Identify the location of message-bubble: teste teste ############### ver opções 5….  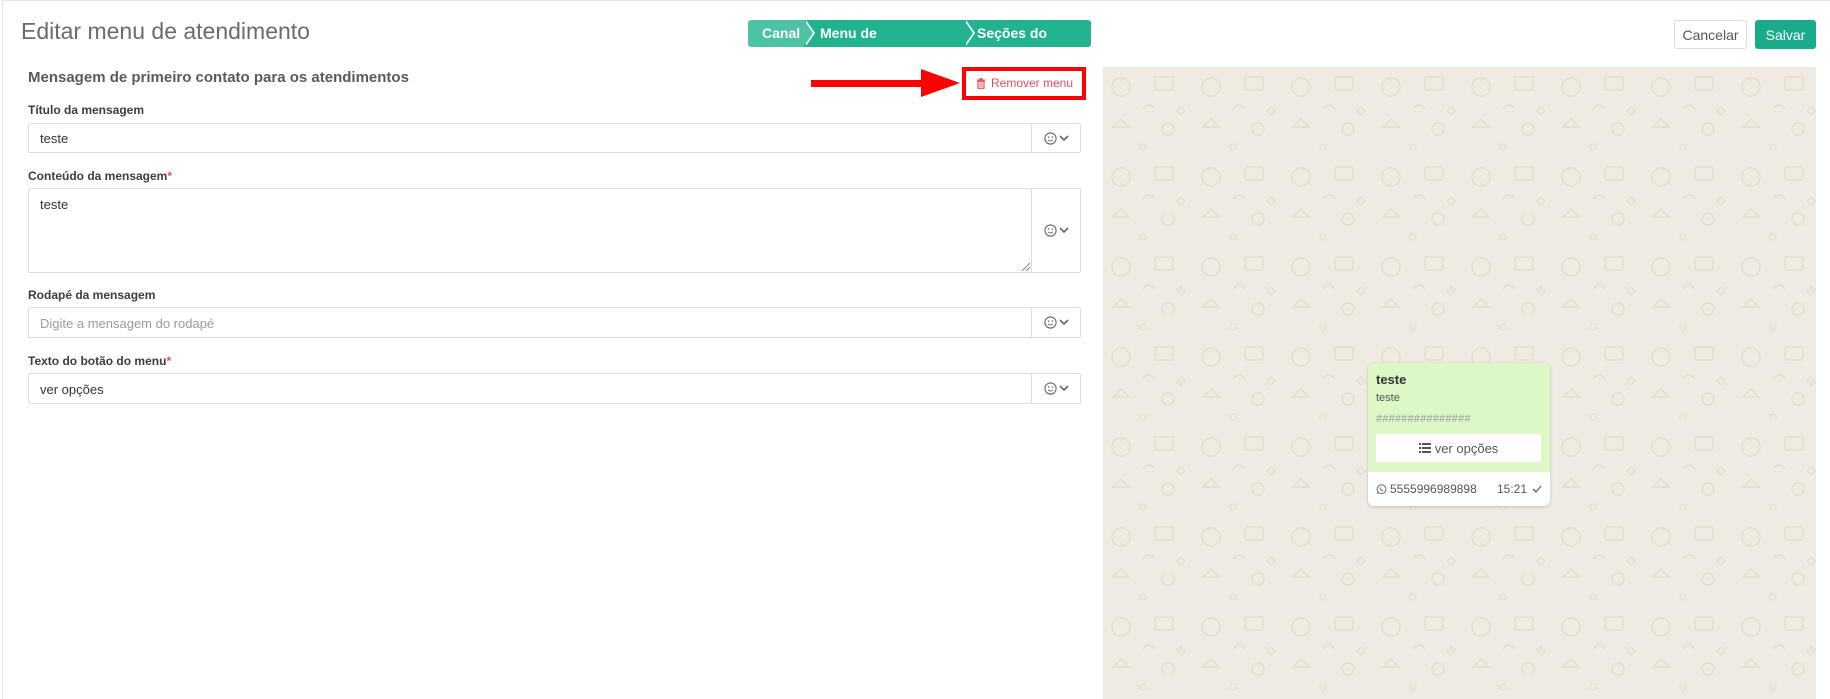
(1459, 434).